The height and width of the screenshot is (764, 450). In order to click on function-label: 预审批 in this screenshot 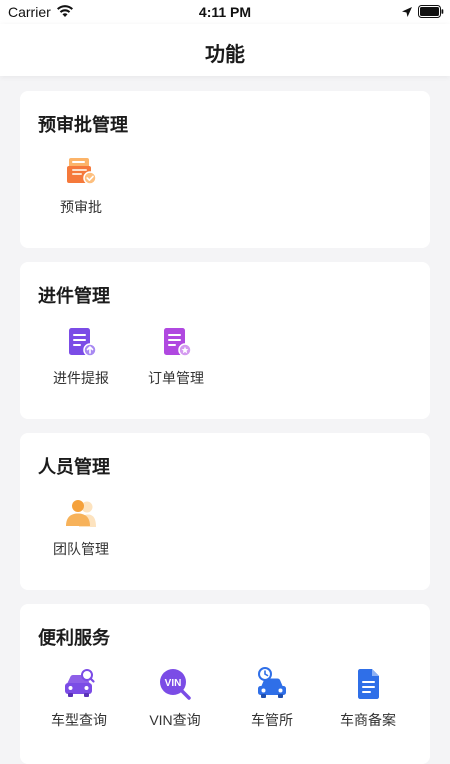, I will do `click(81, 207)`.